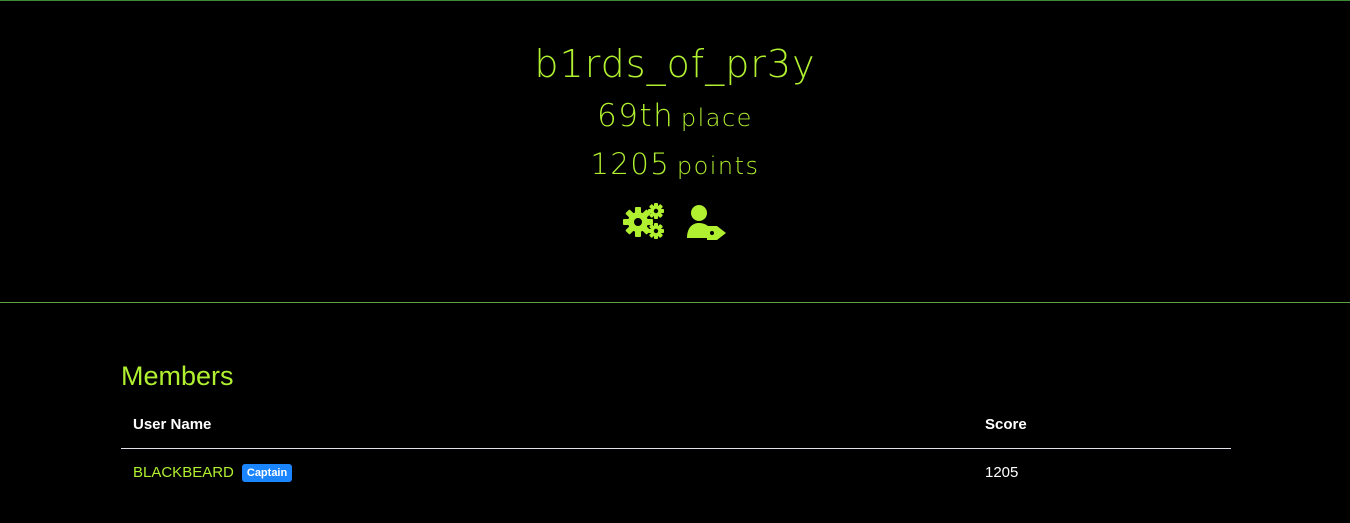 The height and width of the screenshot is (523, 1350). What do you see at coordinates (636, 116) in the screenshot?
I see `place-number: 69th` at bounding box center [636, 116].